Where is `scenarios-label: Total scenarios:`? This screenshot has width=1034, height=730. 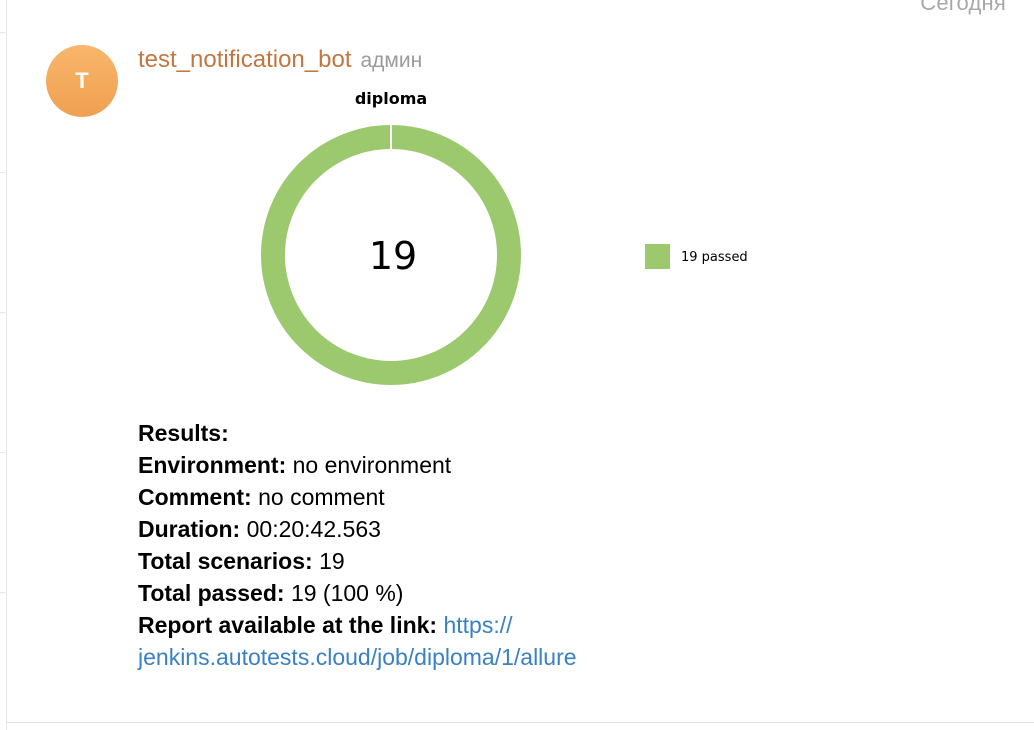 scenarios-label: Total scenarios: is located at coordinates (225, 561).